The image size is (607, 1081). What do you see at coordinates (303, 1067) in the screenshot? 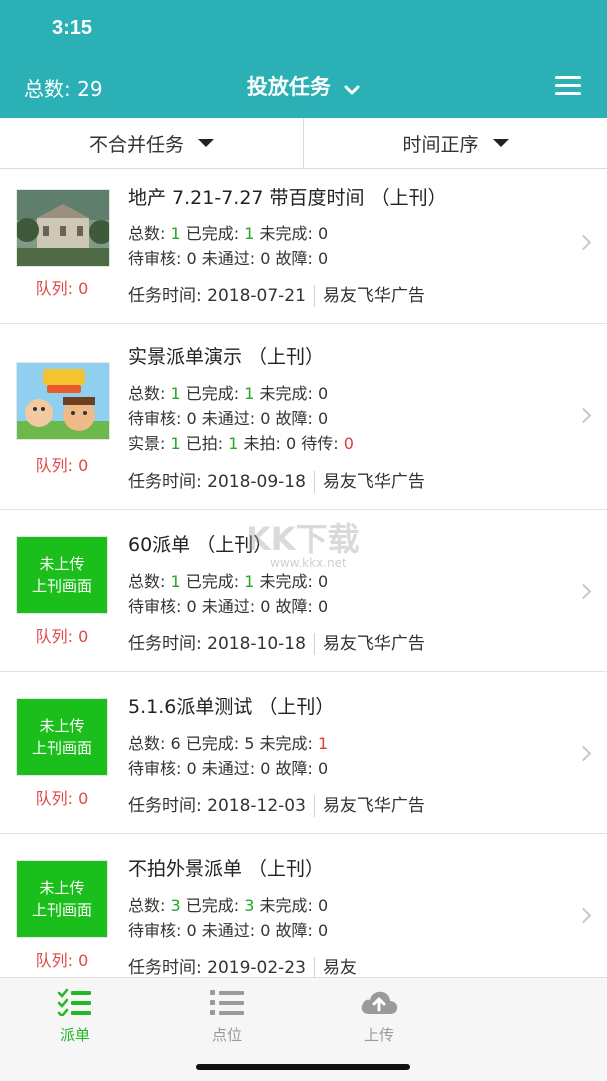
I see `home-indicator` at bounding box center [303, 1067].